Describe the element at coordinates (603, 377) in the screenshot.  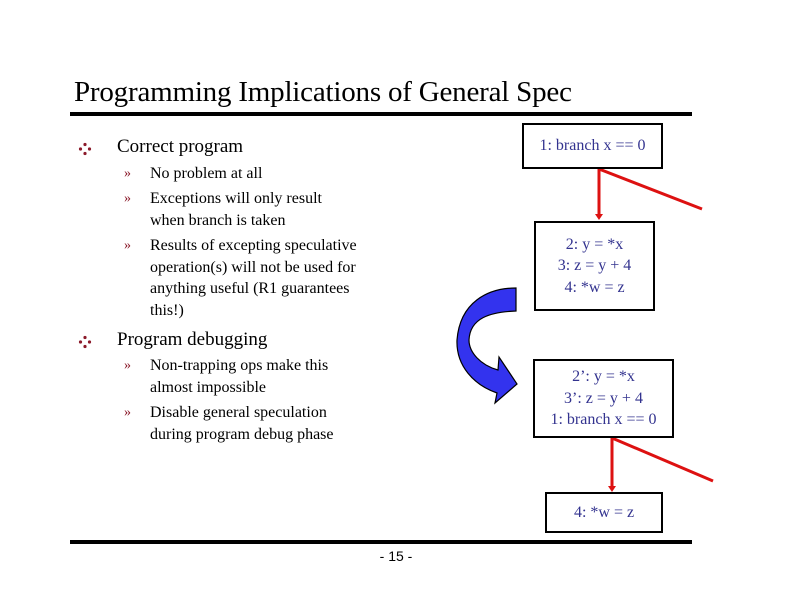
I see `instr-line: 2’: y = *x` at that location.